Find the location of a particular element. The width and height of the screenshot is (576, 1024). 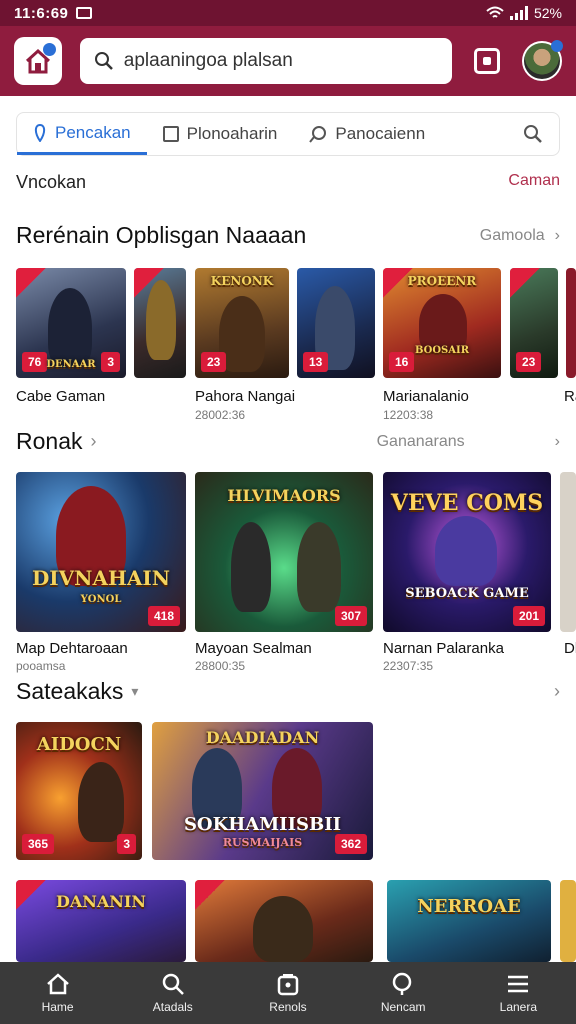

tab-panocaienn: Panocaienn is located at coordinates (367, 134).